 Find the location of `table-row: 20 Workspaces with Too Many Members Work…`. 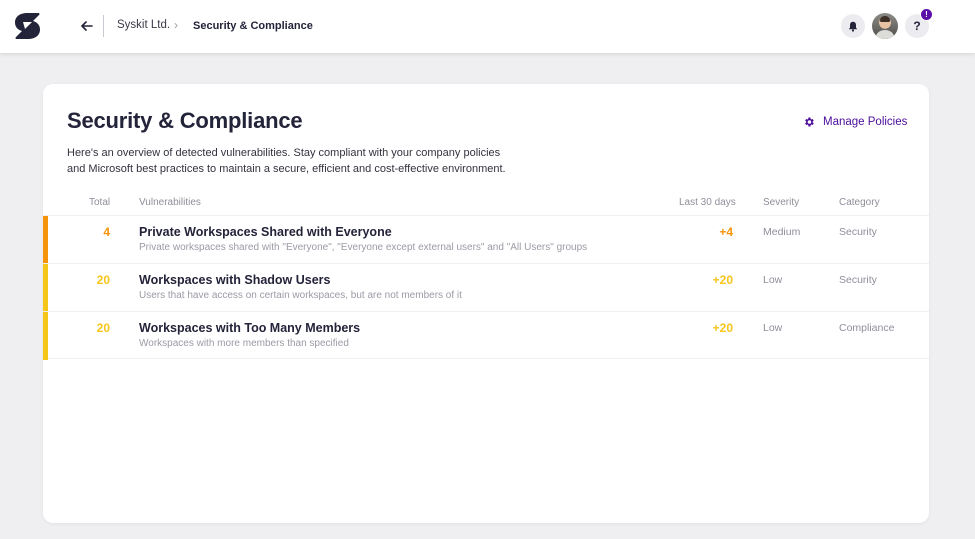

table-row: 20 Workspaces with Too Many Members Work… is located at coordinates (486, 335).